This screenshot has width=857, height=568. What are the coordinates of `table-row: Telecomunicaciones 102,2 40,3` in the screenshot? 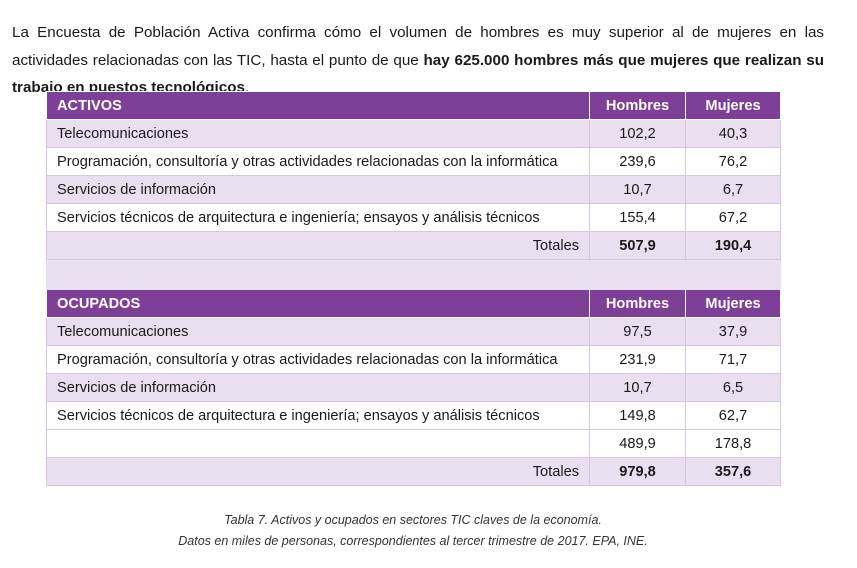 It's located at (413, 133).